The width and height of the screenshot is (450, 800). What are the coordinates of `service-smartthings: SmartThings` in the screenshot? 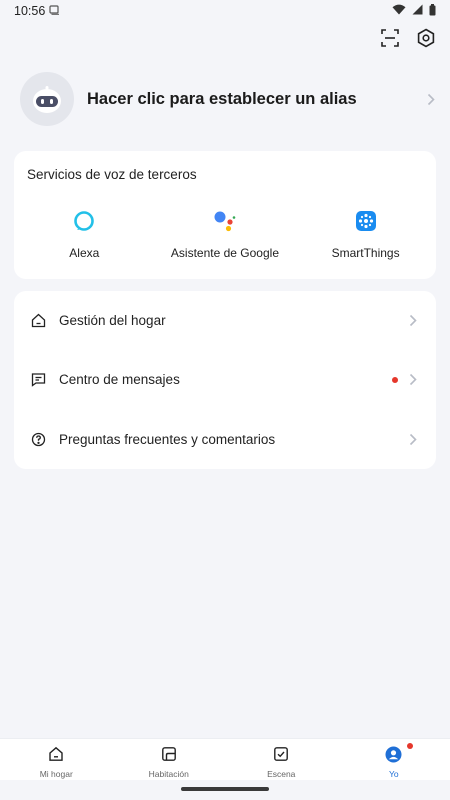 It's located at (365, 234).